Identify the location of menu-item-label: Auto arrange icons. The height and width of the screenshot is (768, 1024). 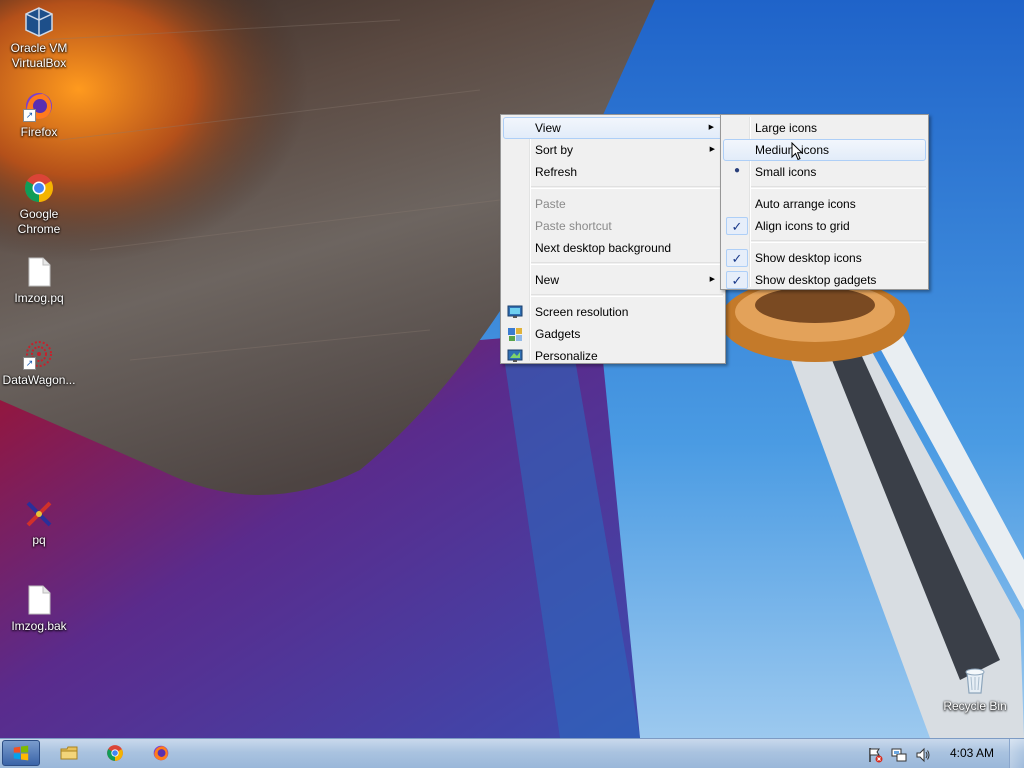
(805, 204).